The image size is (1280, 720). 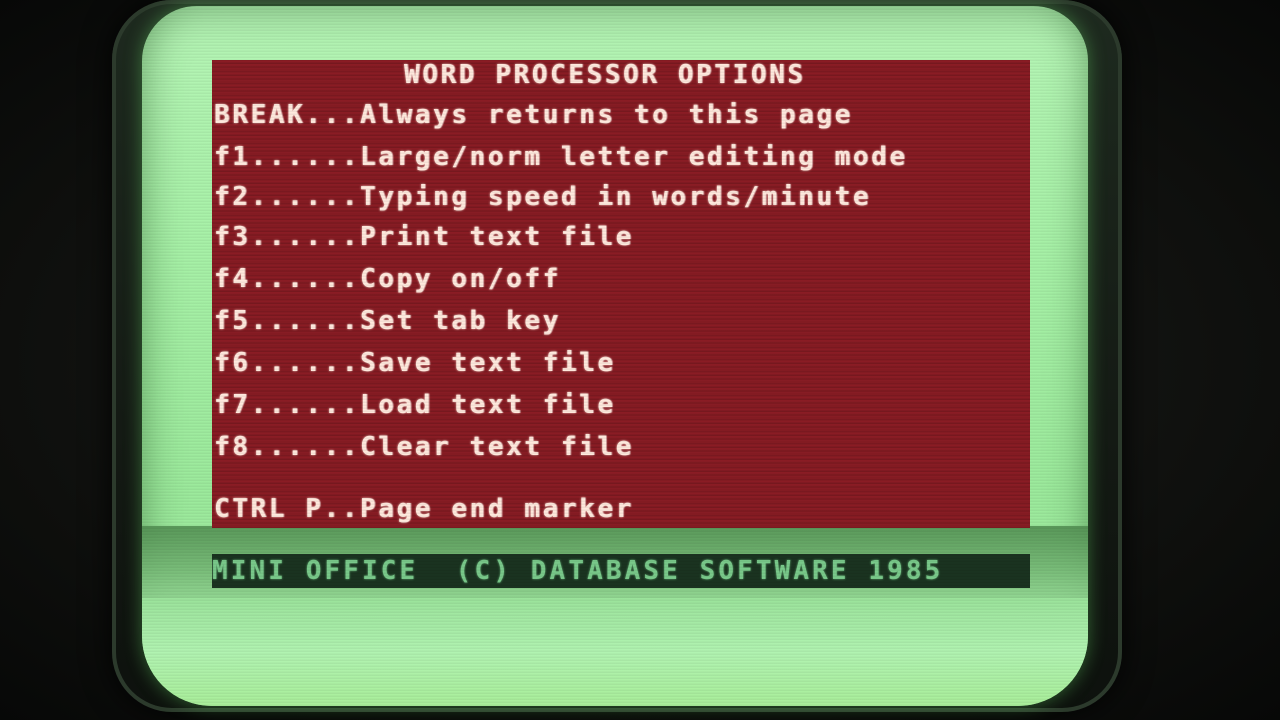 I want to click on menu-item-f5: f5......Set tab key, so click(x=387, y=321).